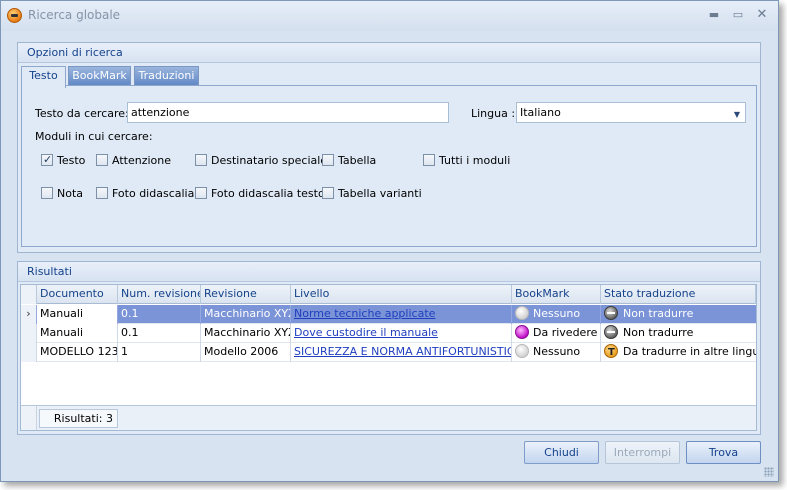 The height and width of the screenshot is (490, 787). I want to click on column-header-stato-traduzione: Stato traduzione, so click(678, 294).